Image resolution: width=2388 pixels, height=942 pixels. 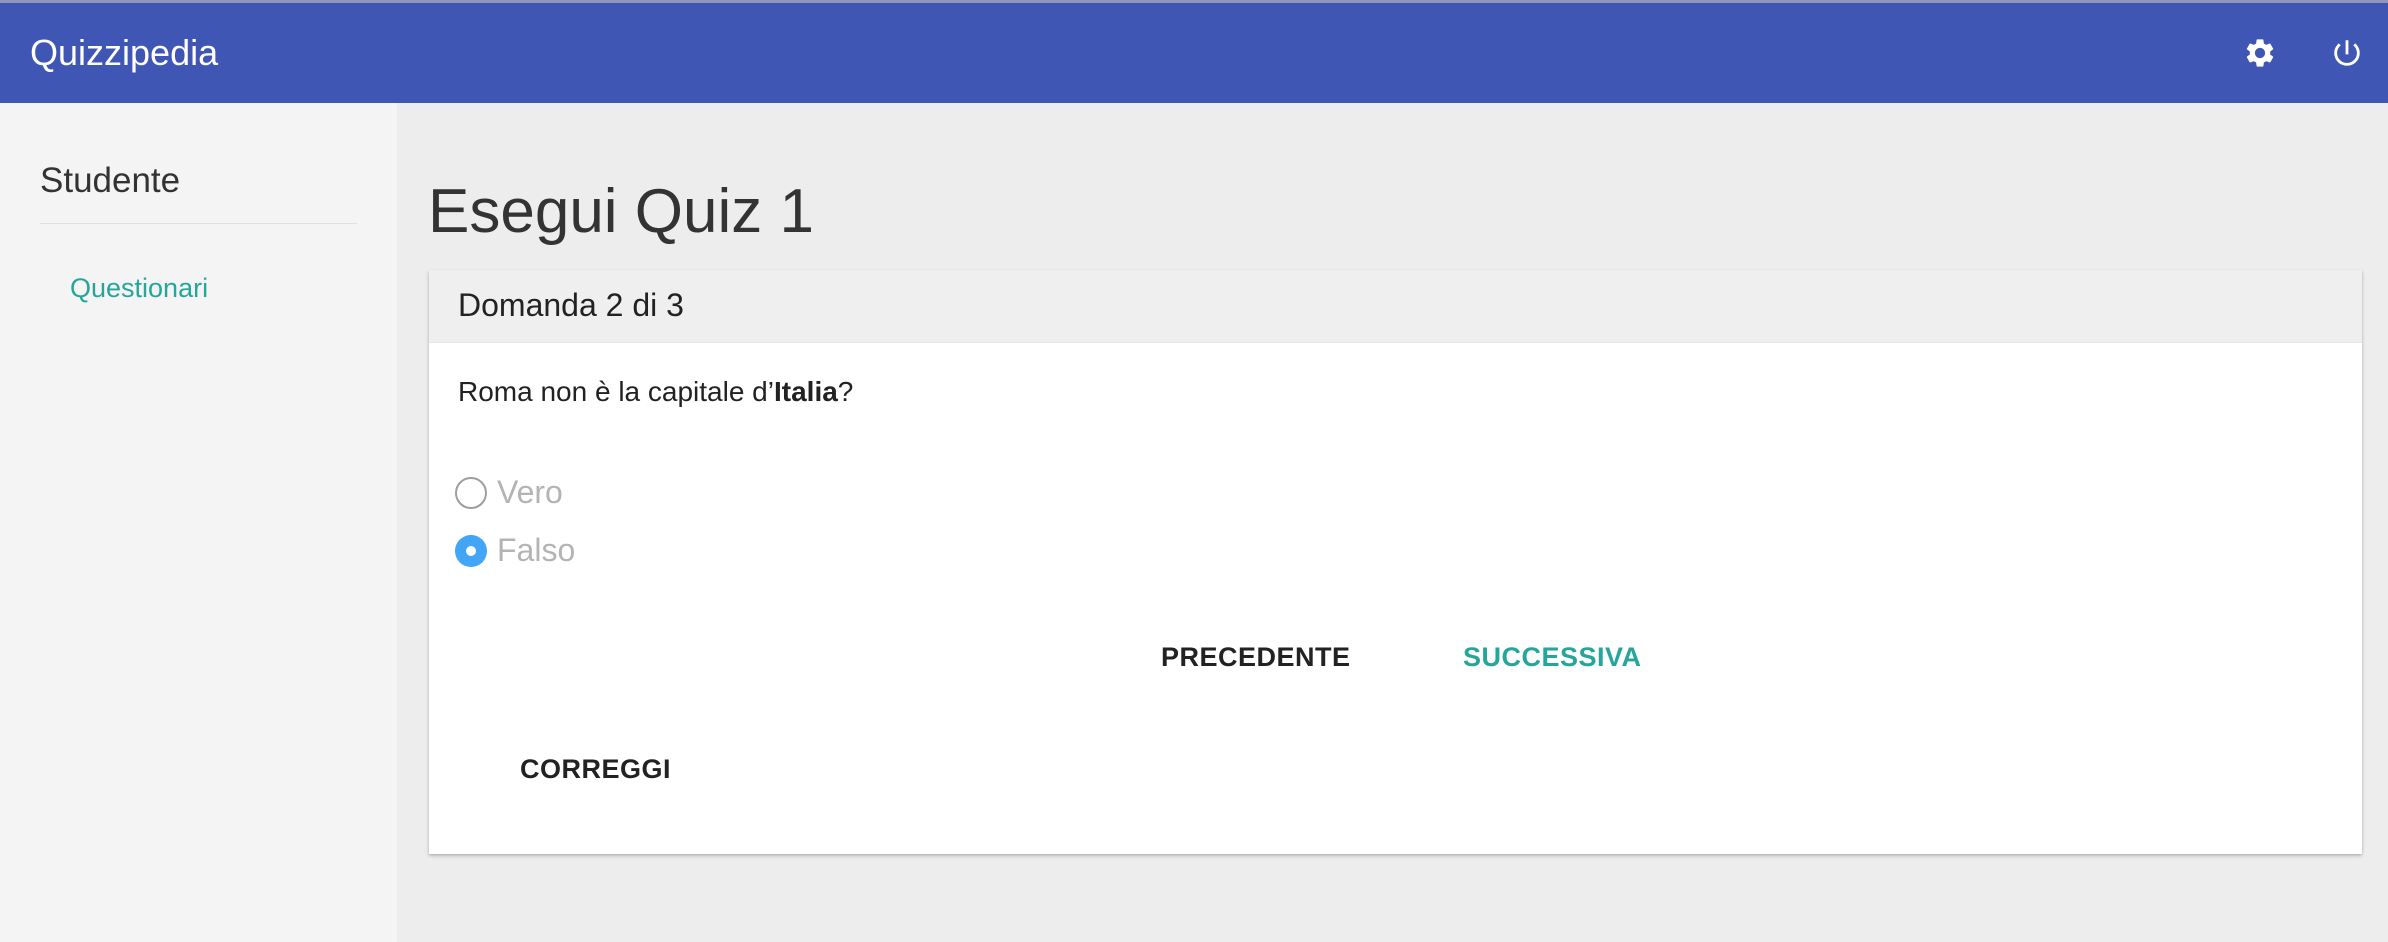 What do you see at coordinates (139, 288) in the screenshot?
I see `sidebar-item-questionari: Questionari` at bounding box center [139, 288].